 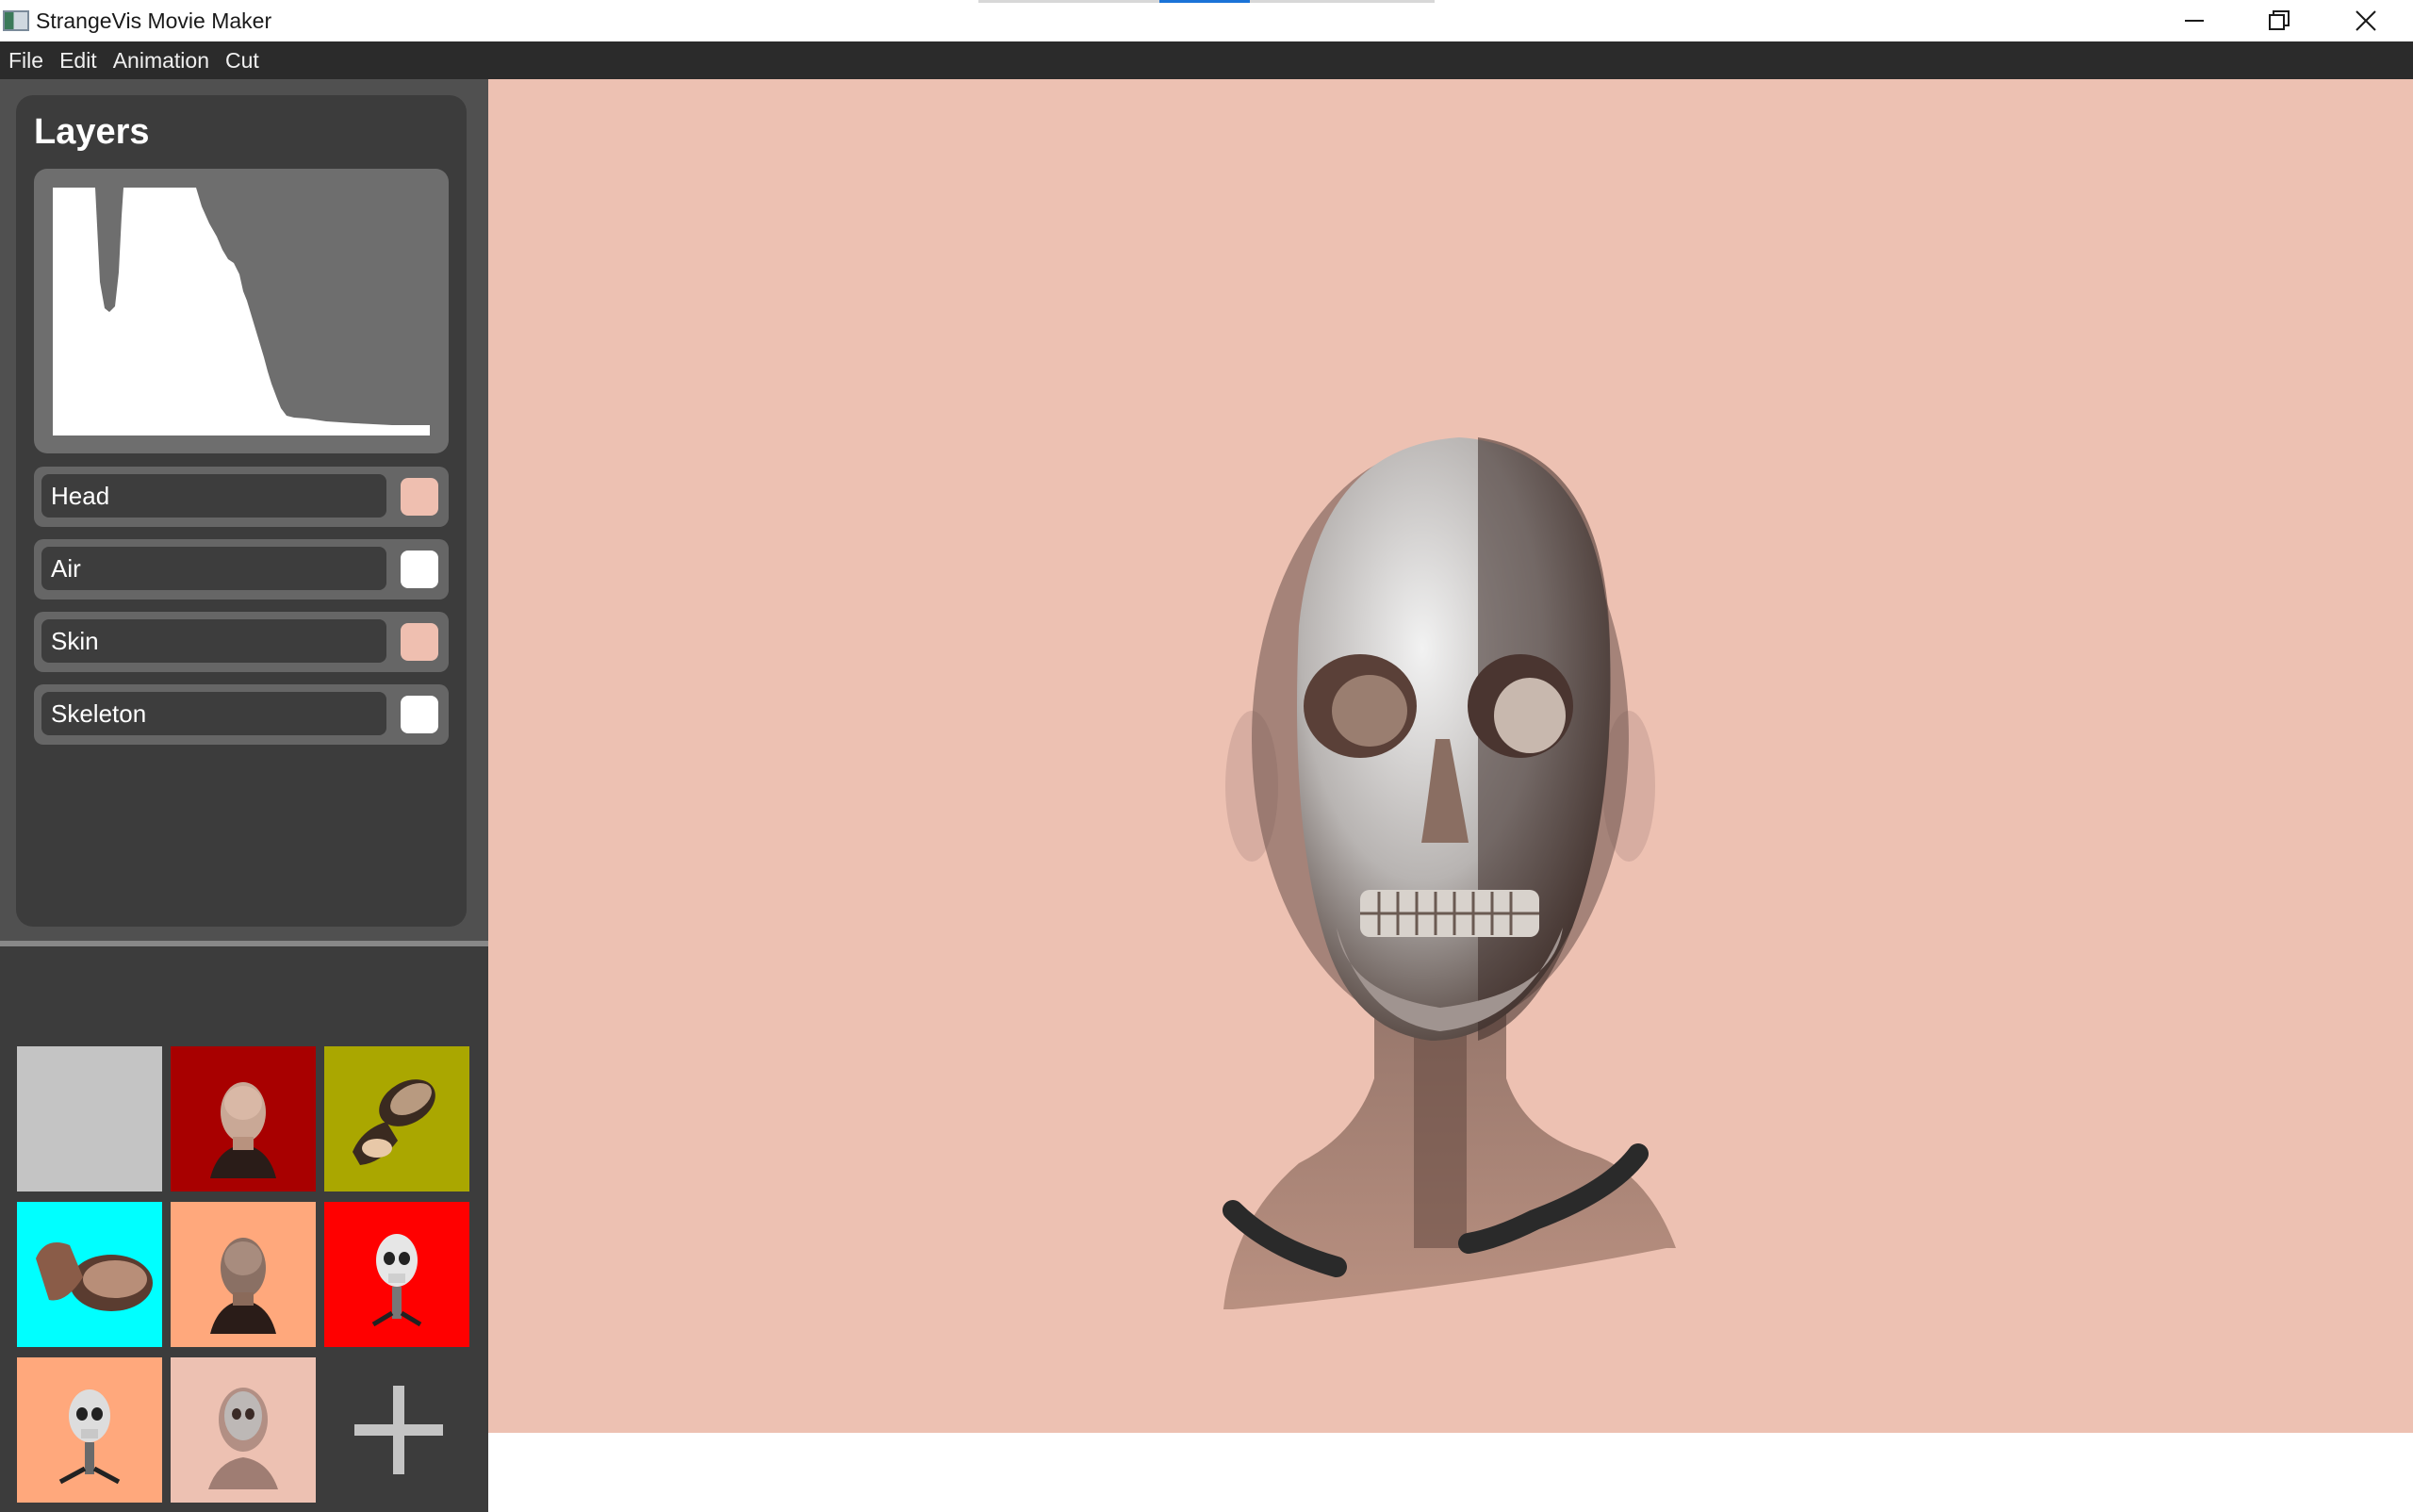 What do you see at coordinates (420, 714) in the screenshot?
I see `layer-color-swatch-skeleton` at bounding box center [420, 714].